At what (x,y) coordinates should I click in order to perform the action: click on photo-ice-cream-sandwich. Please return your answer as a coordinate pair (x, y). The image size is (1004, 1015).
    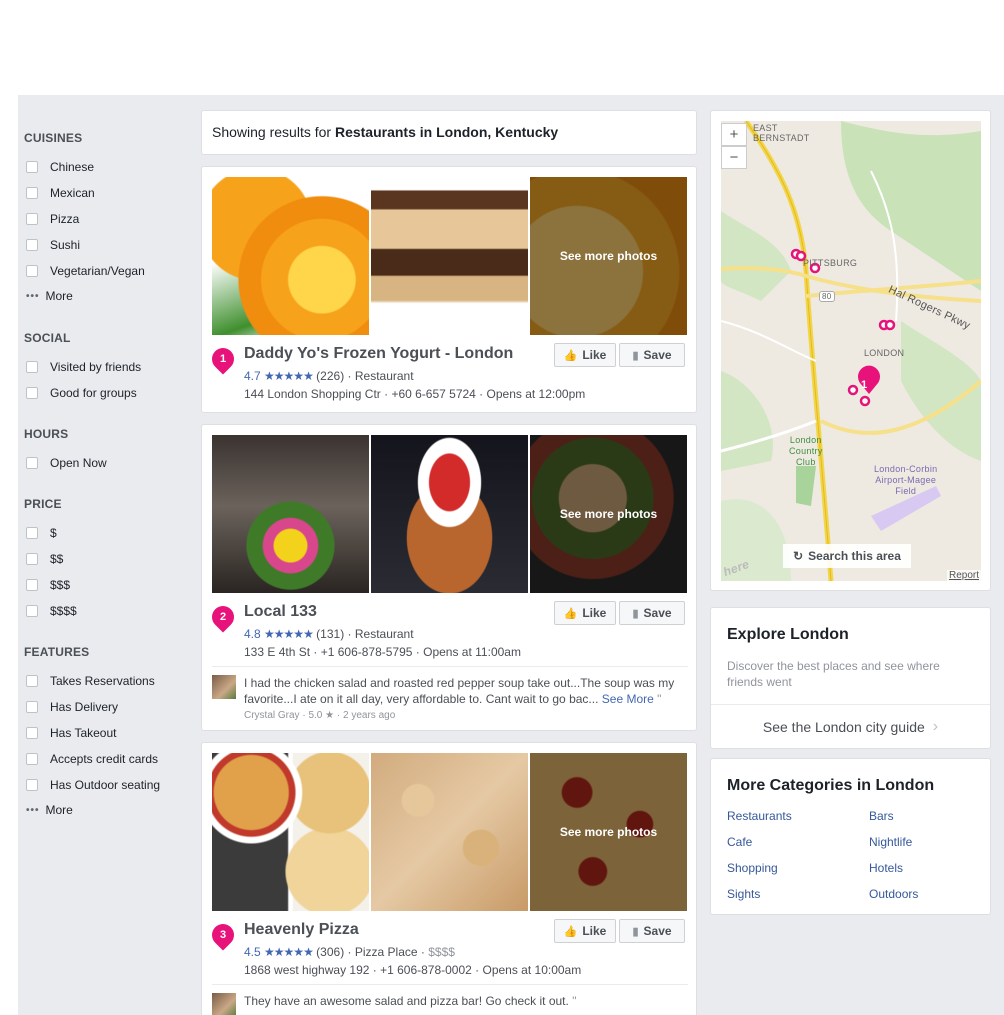
    Looking at the image, I should click on (449, 256).